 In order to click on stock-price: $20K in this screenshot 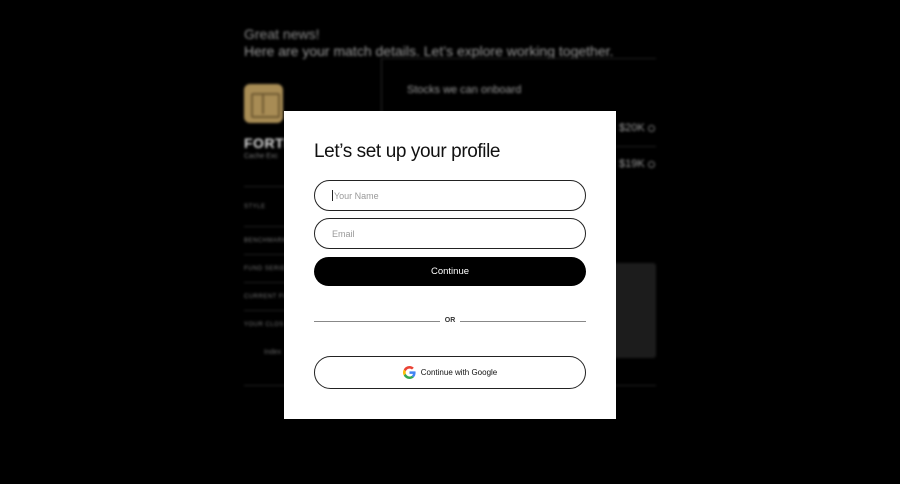, I will do `click(637, 128)`.